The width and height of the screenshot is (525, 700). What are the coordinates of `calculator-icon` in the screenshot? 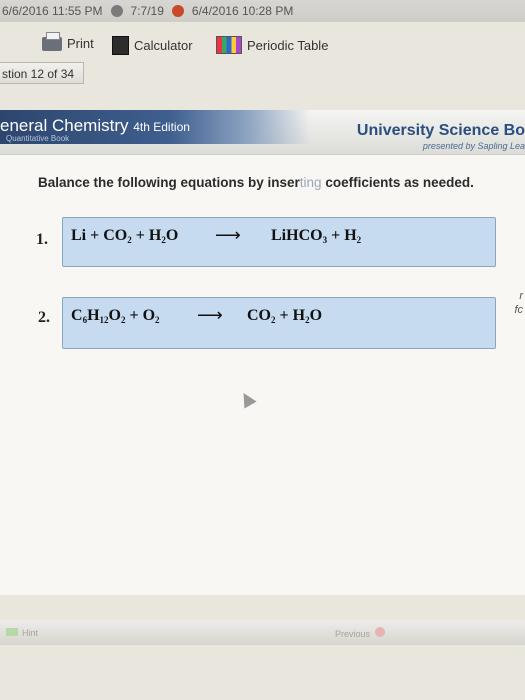 It's located at (120, 45).